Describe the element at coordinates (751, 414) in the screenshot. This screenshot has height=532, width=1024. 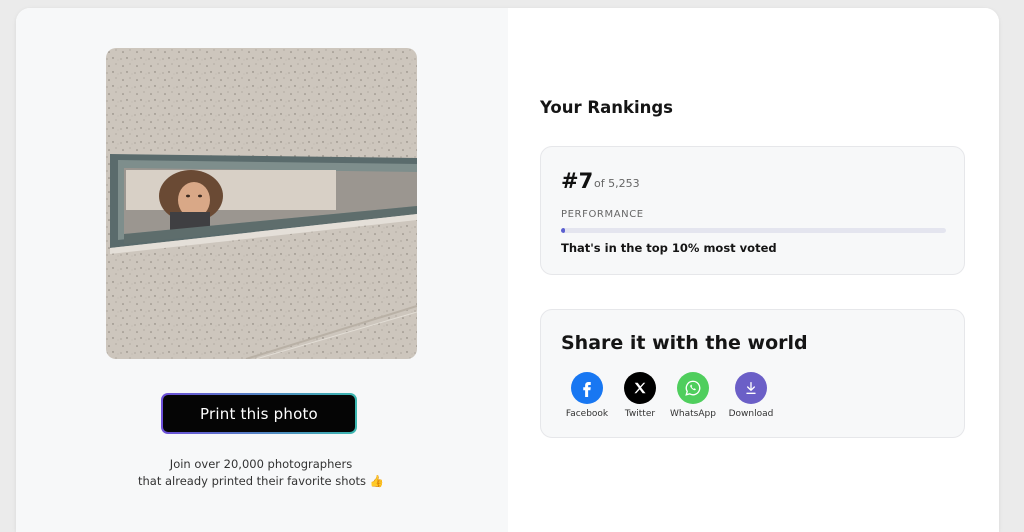
I see `share-download-label: Download` at that location.